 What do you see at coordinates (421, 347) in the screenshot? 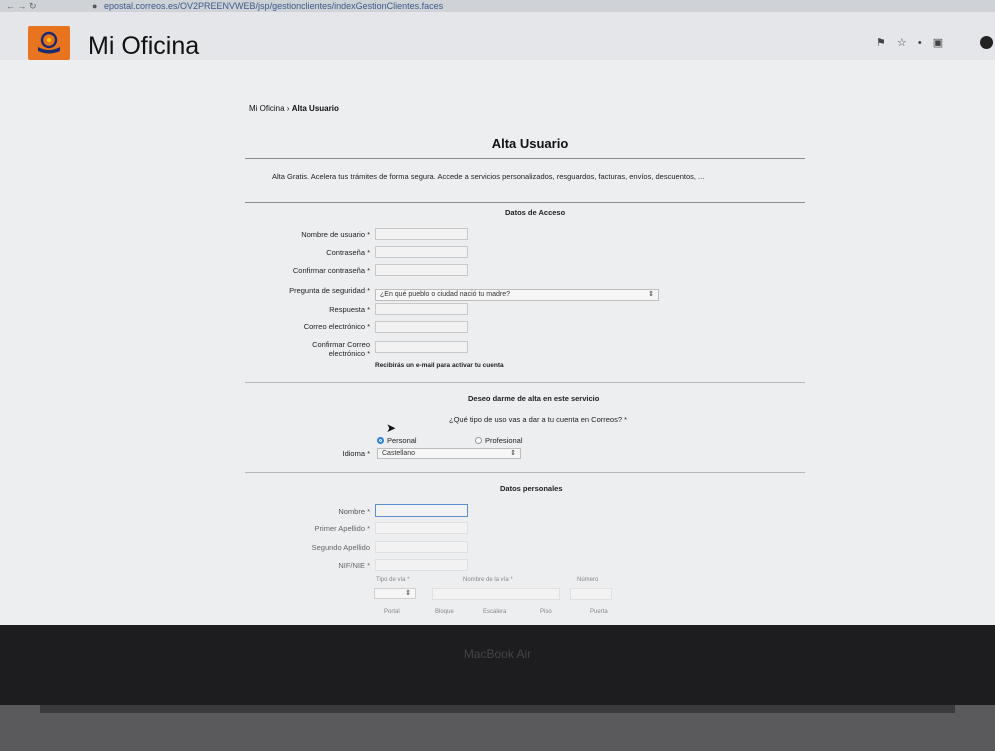
I see `confirm-email-input` at bounding box center [421, 347].